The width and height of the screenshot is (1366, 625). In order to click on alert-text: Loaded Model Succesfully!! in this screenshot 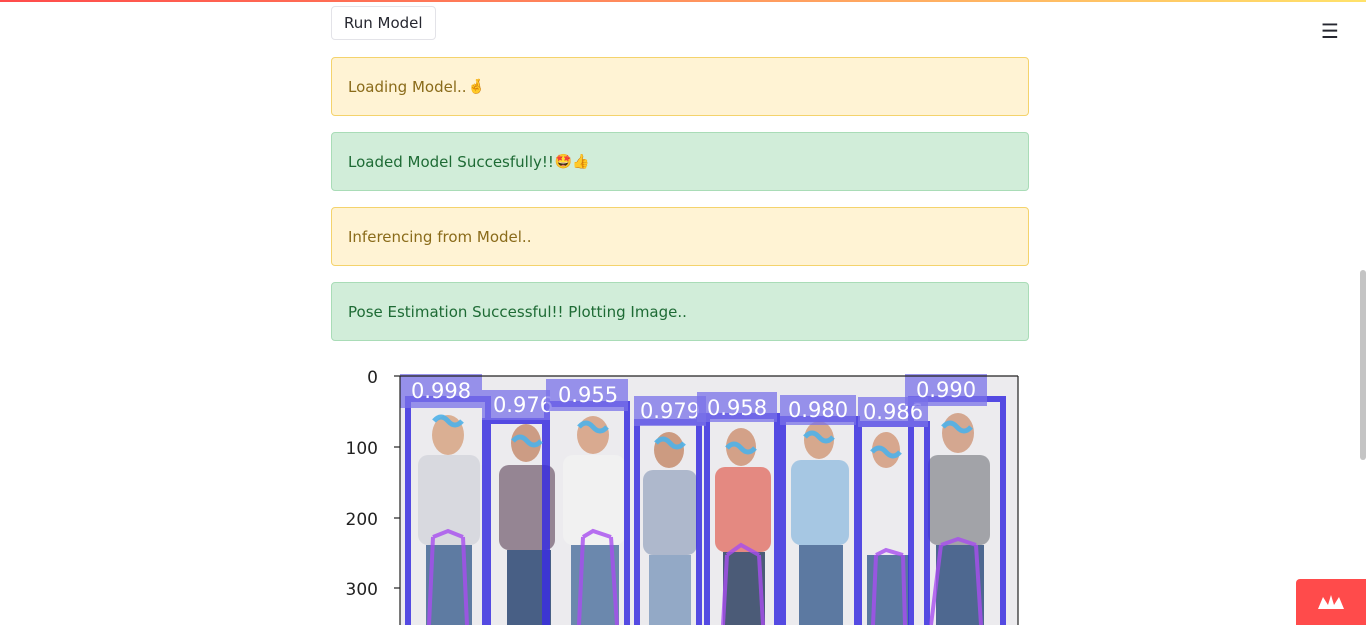, I will do `click(451, 161)`.